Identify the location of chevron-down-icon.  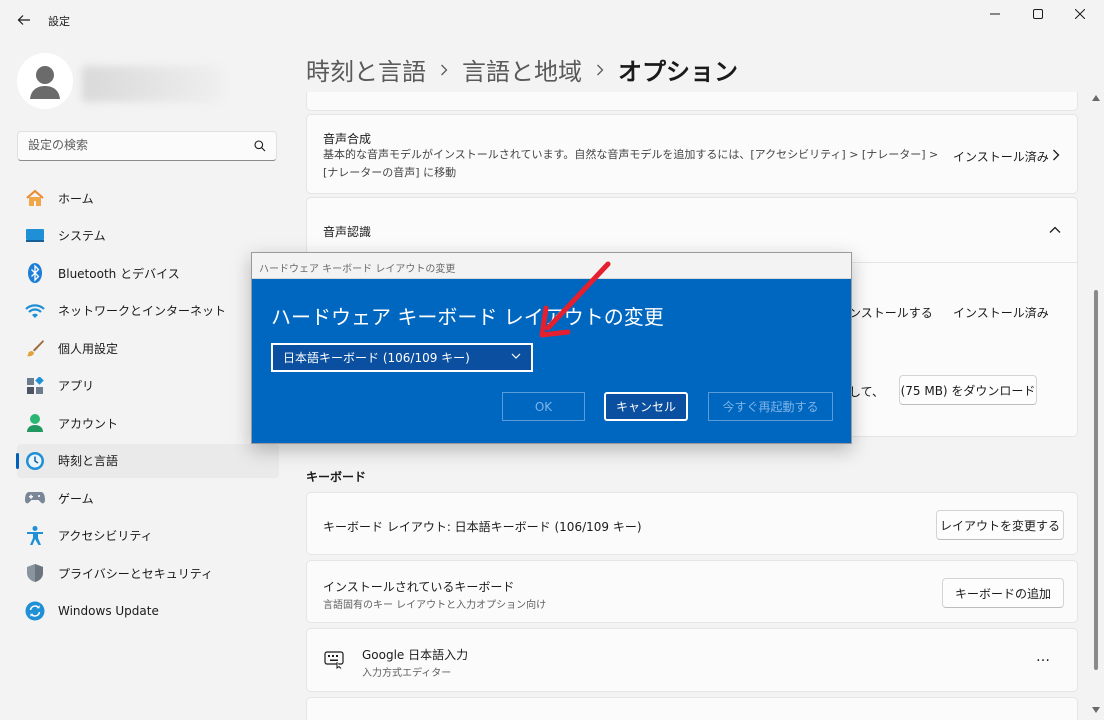
(516, 356).